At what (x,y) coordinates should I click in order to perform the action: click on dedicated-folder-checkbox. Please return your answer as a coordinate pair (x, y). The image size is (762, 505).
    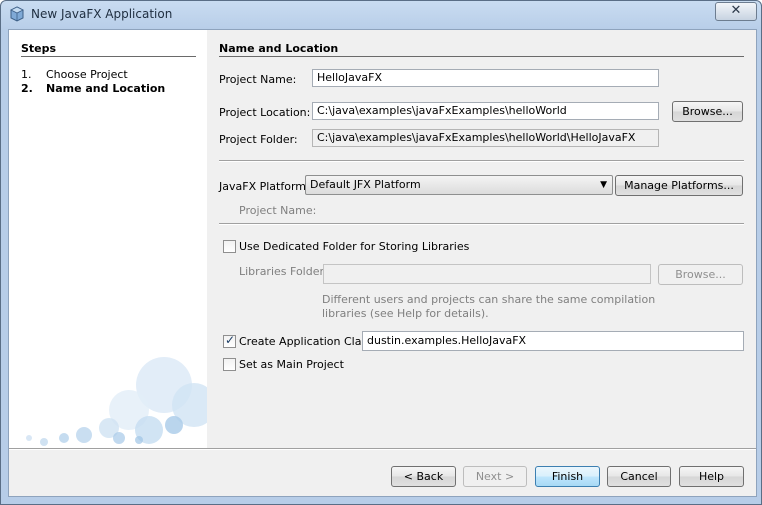
    Looking at the image, I should click on (229, 246).